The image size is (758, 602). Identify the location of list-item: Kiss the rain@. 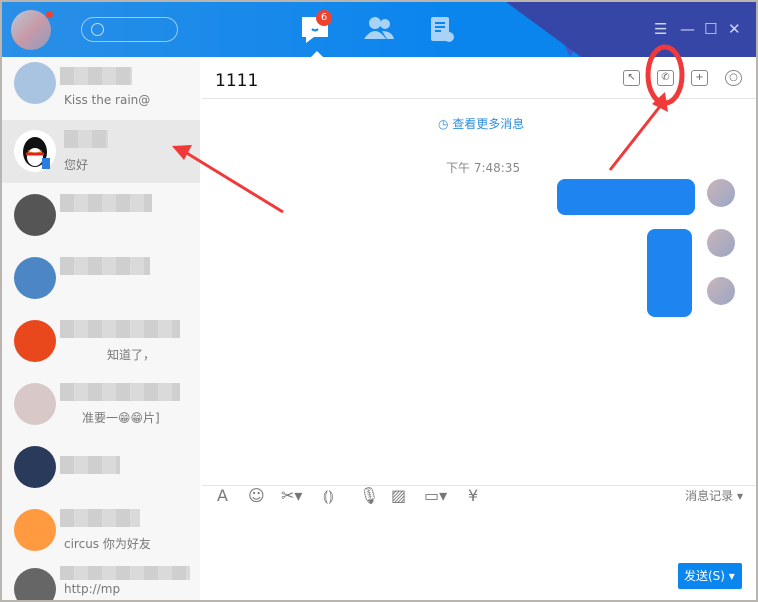
(101, 88).